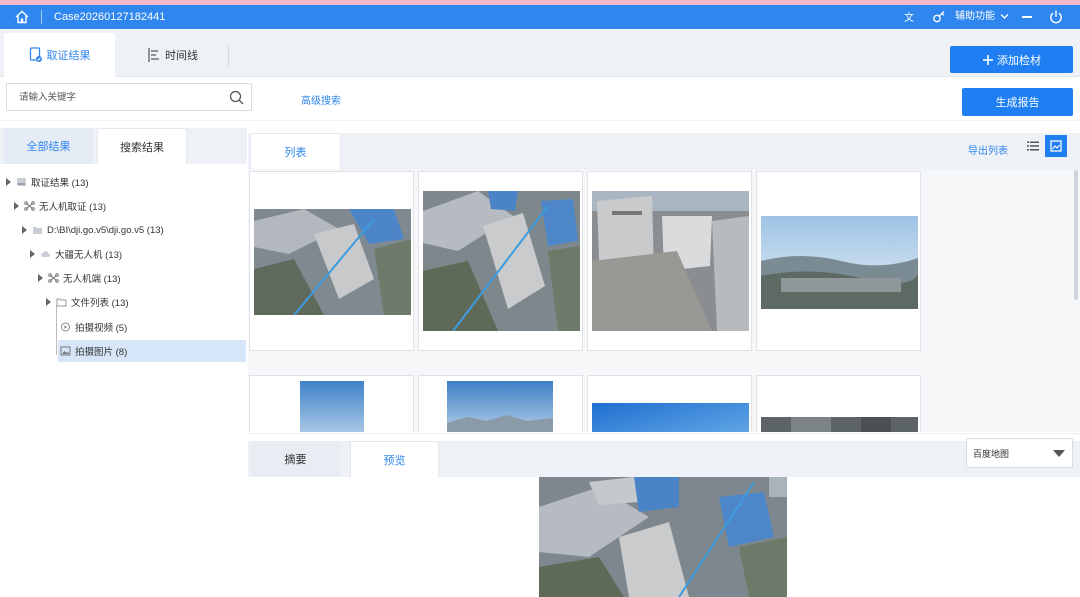  What do you see at coordinates (988, 59) in the screenshot?
I see `plus-icon` at bounding box center [988, 59].